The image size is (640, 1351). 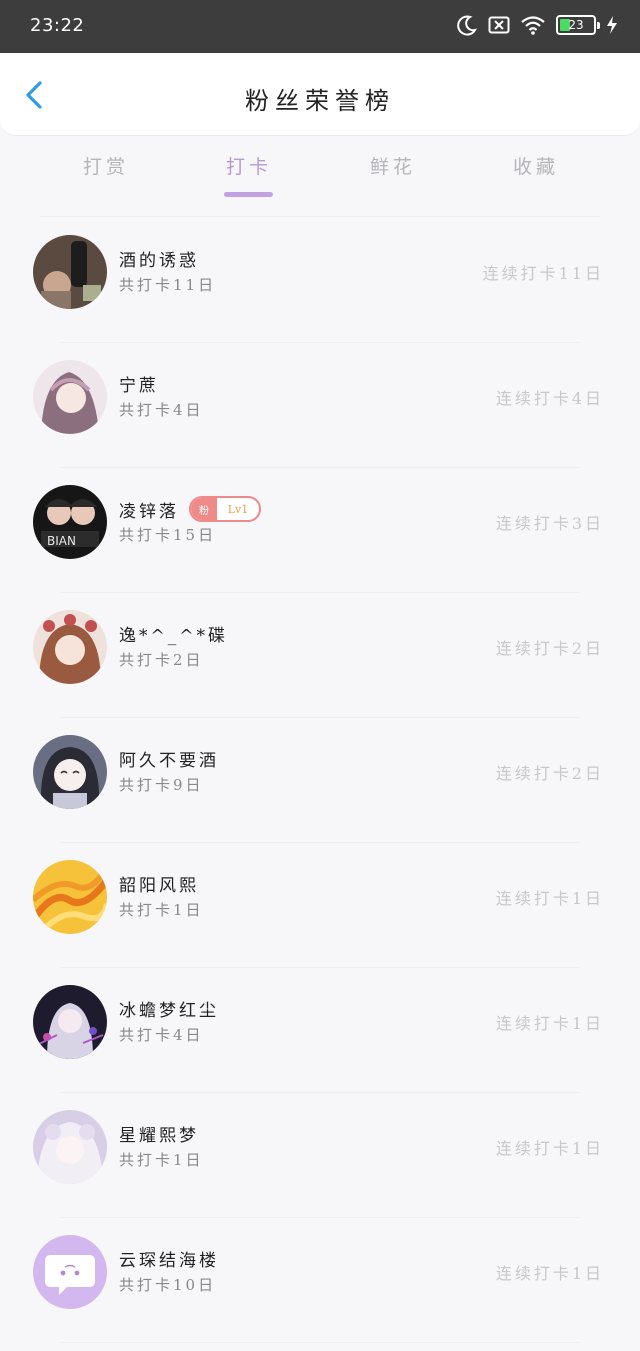 What do you see at coordinates (320, 905) in the screenshot?
I see `list-item: 韶阳风熙 共打卡1日 连续打卡1日` at bounding box center [320, 905].